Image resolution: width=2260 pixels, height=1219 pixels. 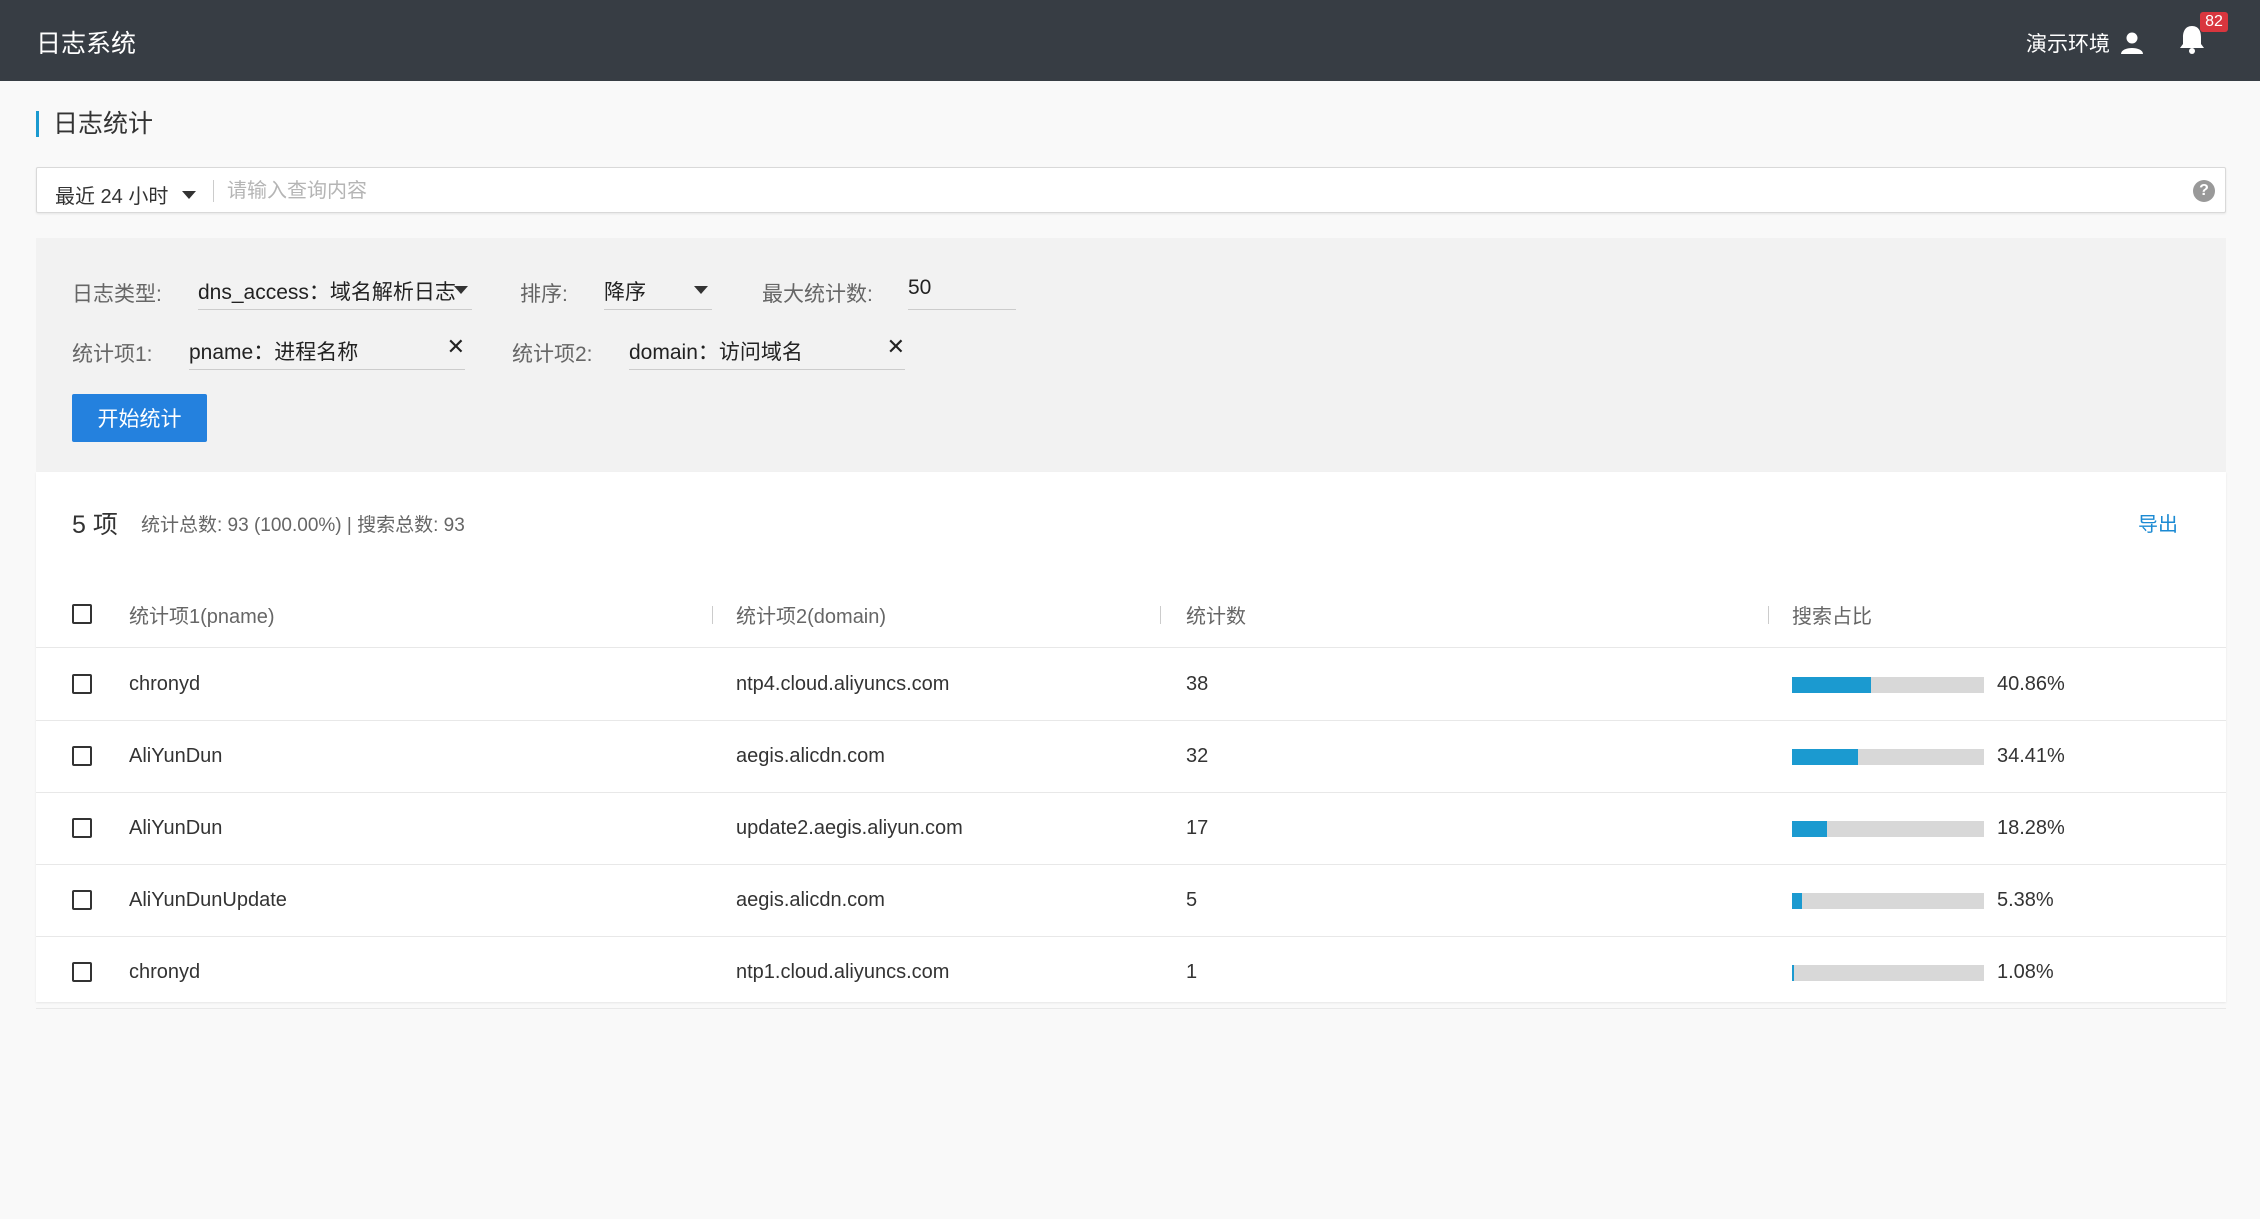 I want to click on cell-percent: 18.28%, so click(x=2031, y=828).